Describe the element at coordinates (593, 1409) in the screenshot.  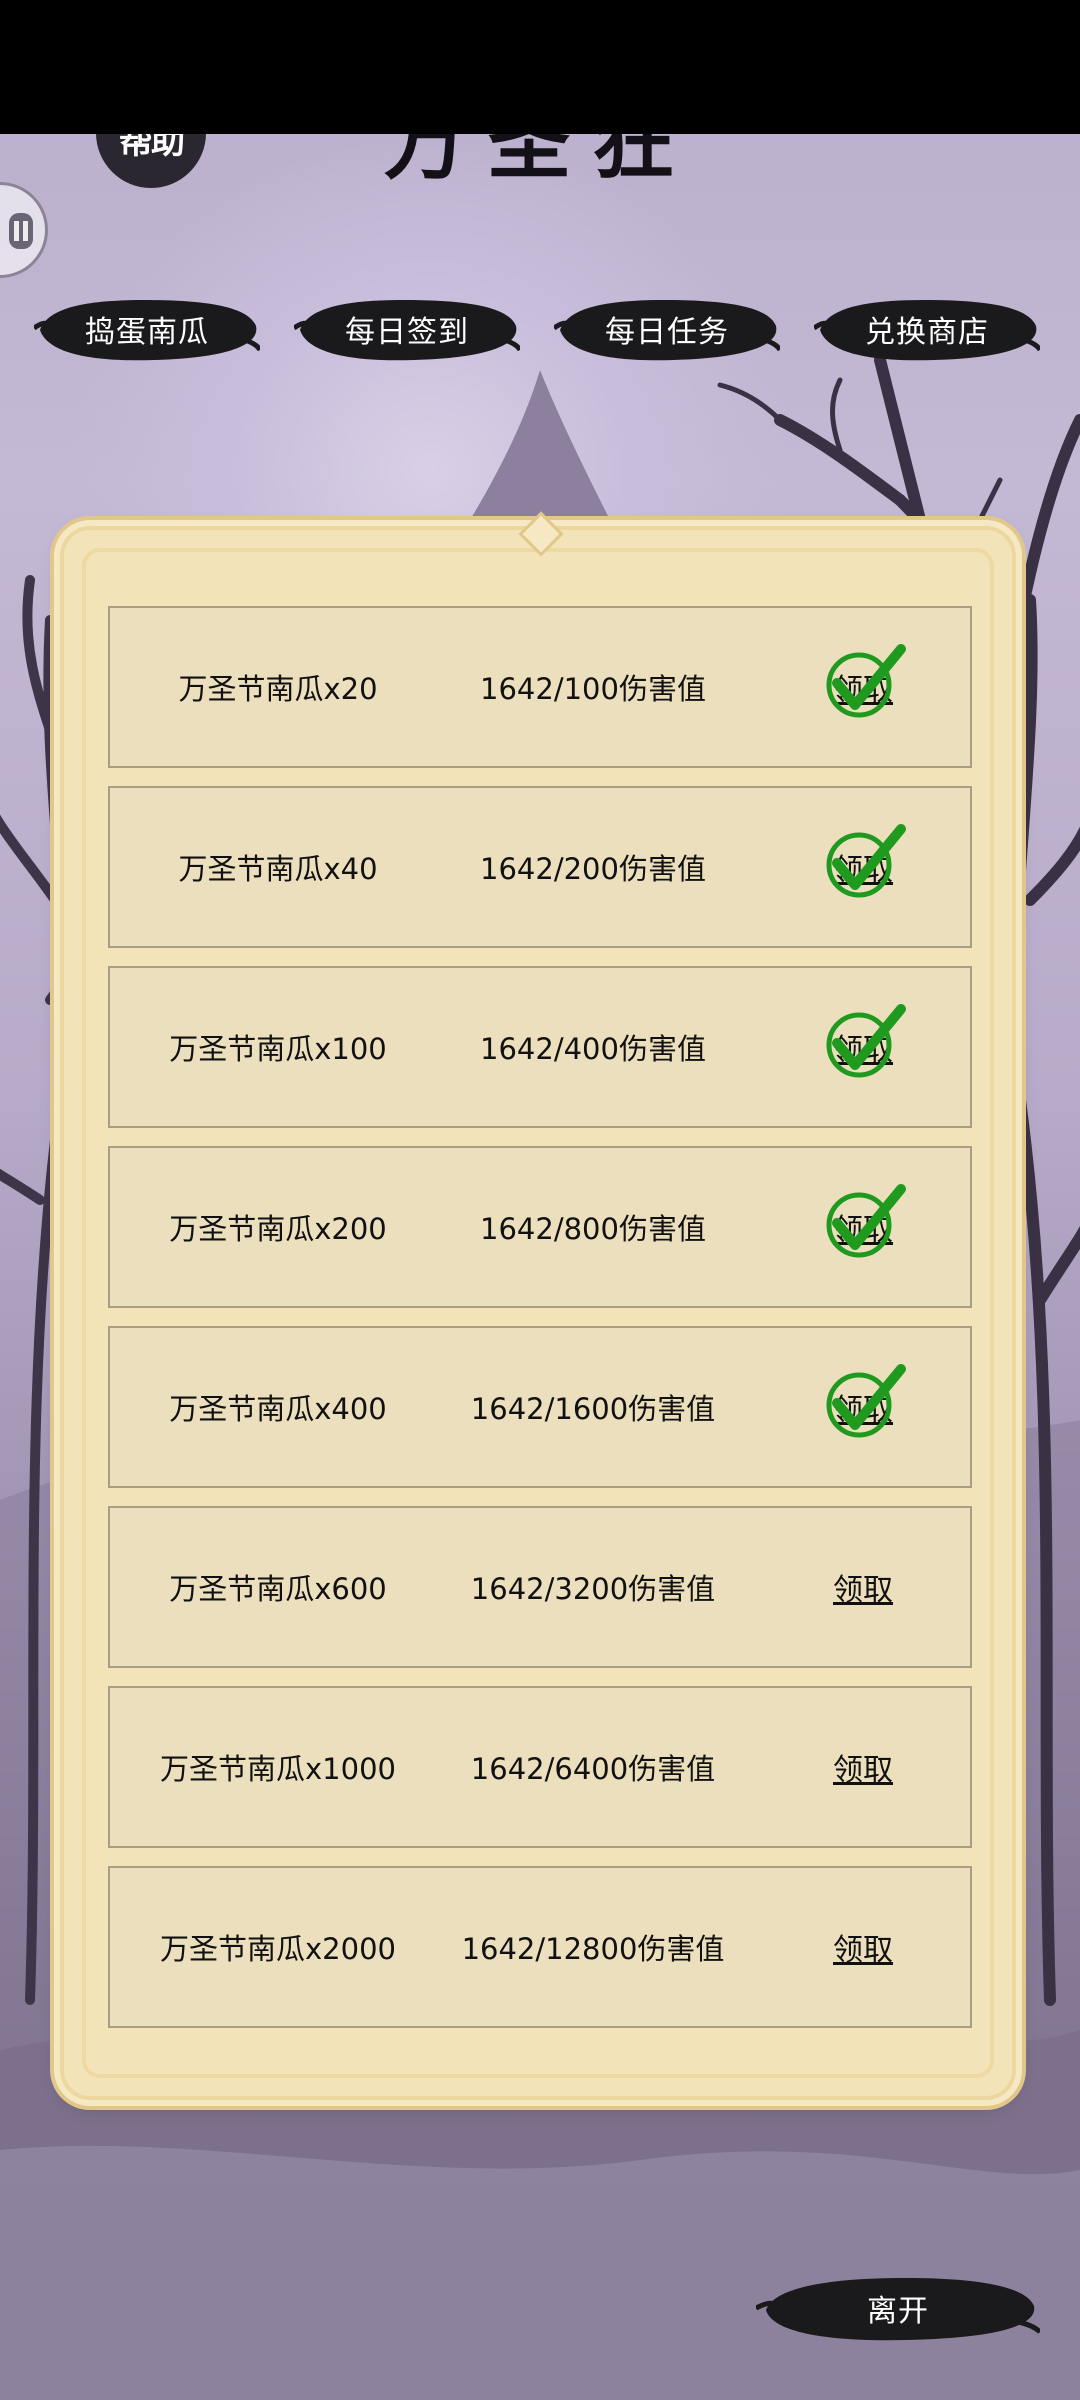
I see `reward-progress: 1642/1600伤害值` at that location.